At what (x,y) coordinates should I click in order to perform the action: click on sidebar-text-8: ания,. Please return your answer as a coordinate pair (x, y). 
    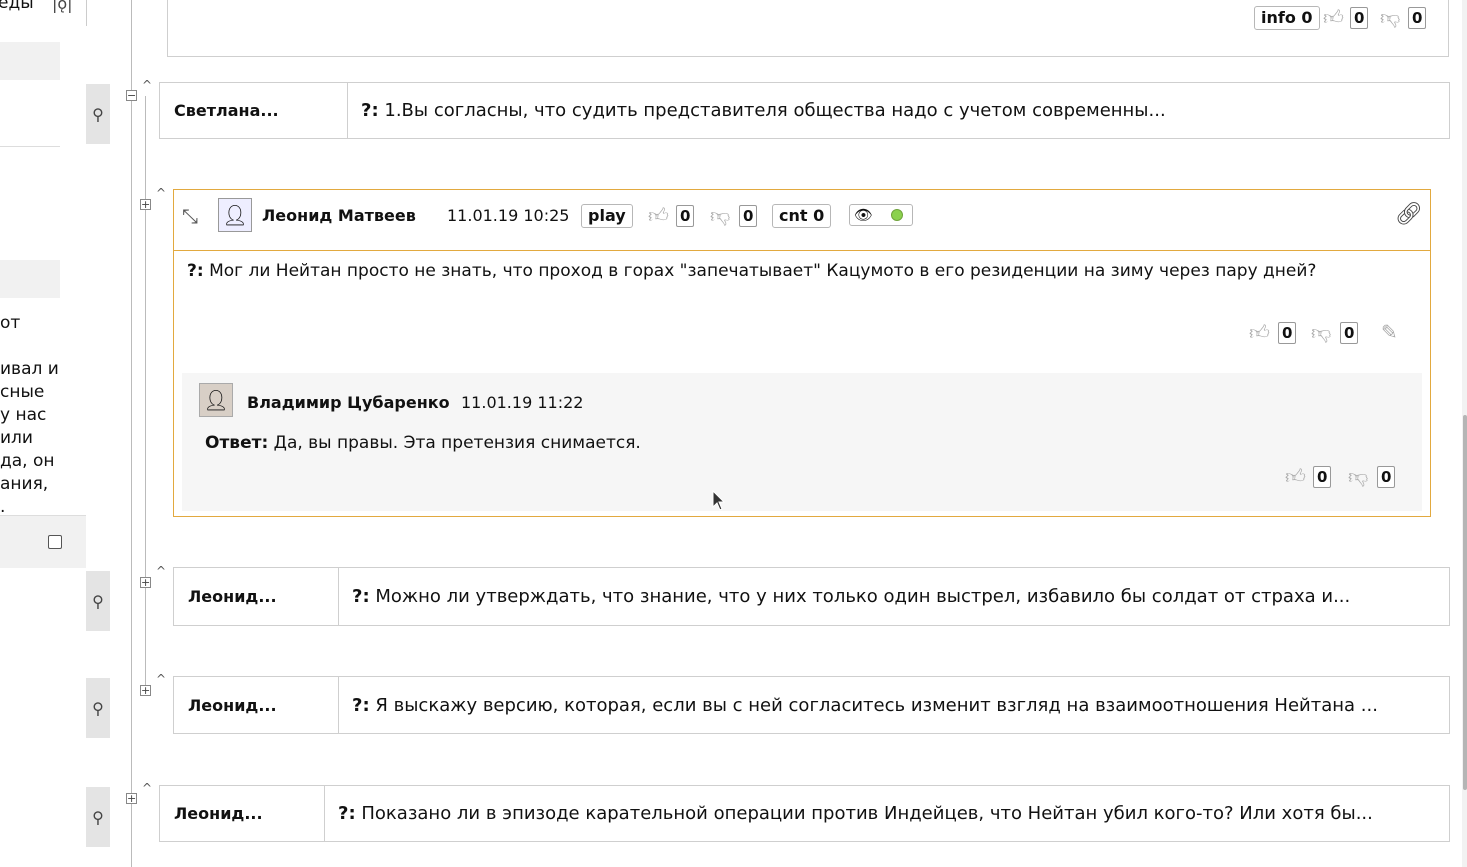
    Looking at the image, I should click on (24, 484).